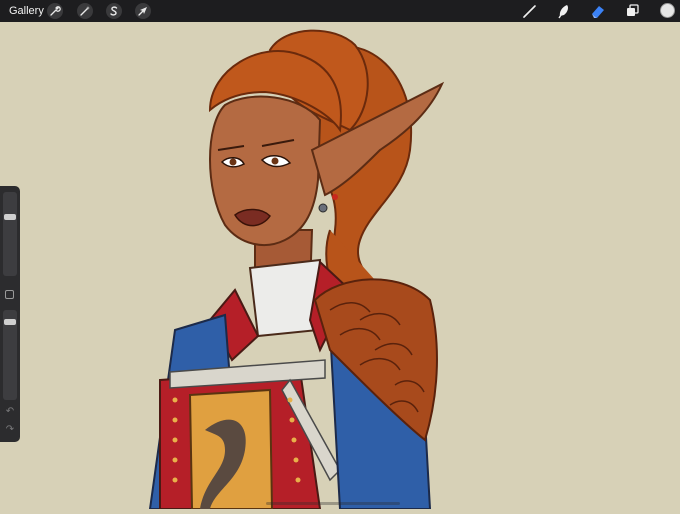 The image size is (680, 514). I want to click on arrow-cursor-icon, so click(143, 11).